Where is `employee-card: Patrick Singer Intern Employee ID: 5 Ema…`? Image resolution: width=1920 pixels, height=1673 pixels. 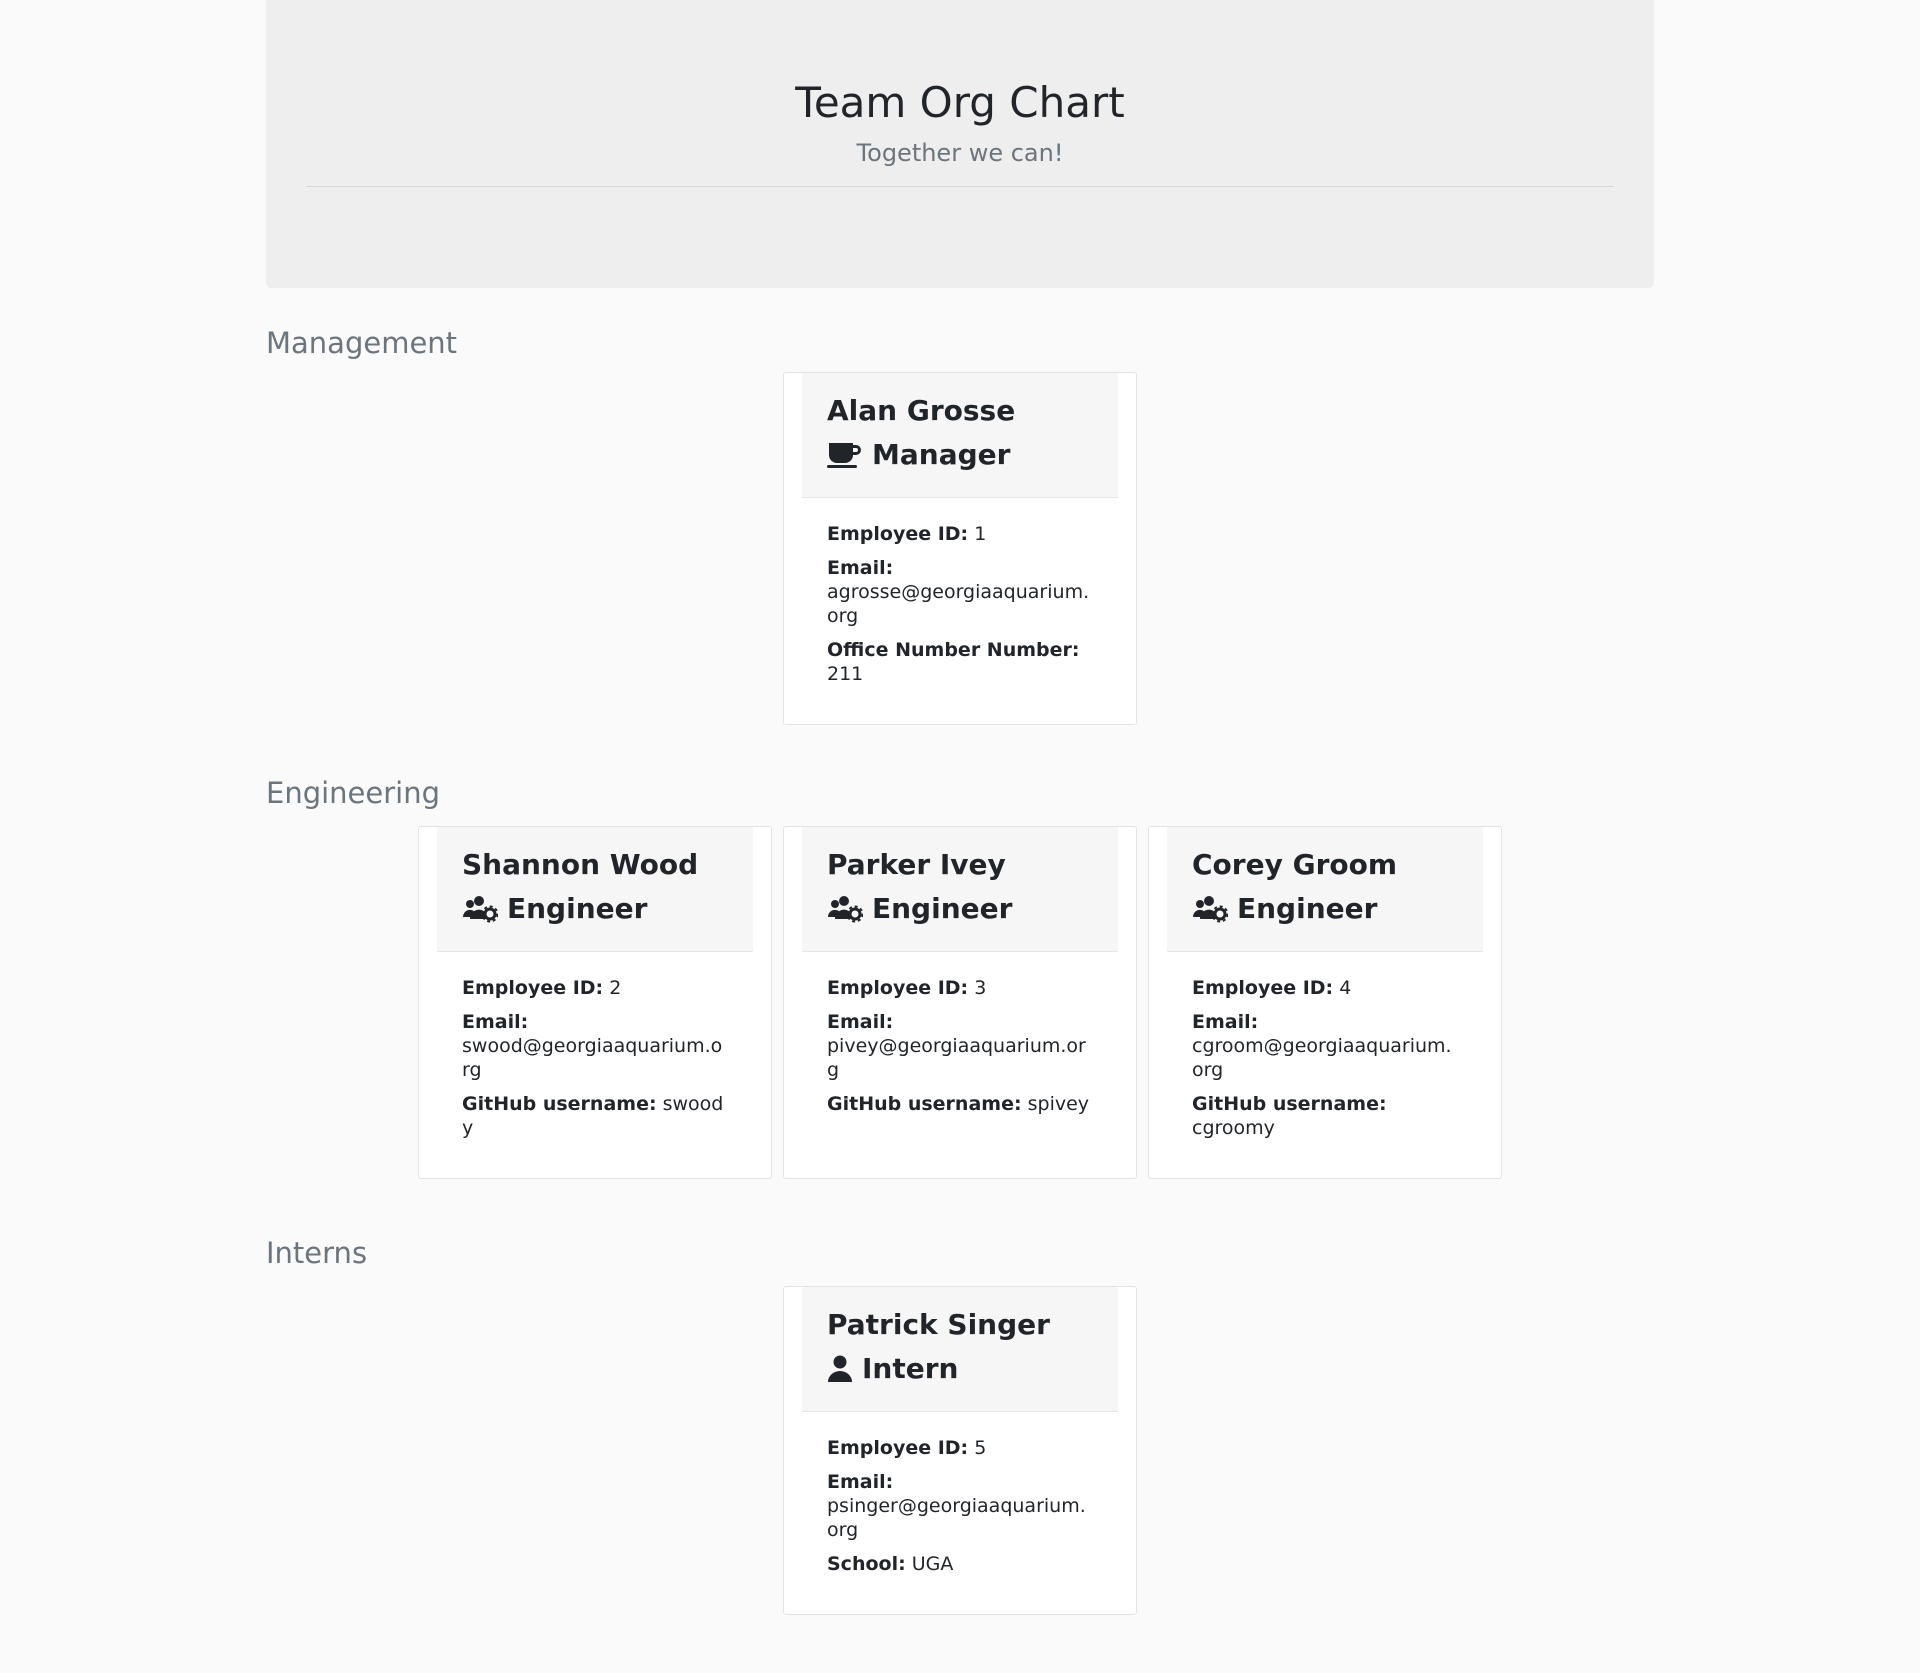
employee-card: Patrick Singer Intern Employee ID: 5 Ema… is located at coordinates (960, 1450).